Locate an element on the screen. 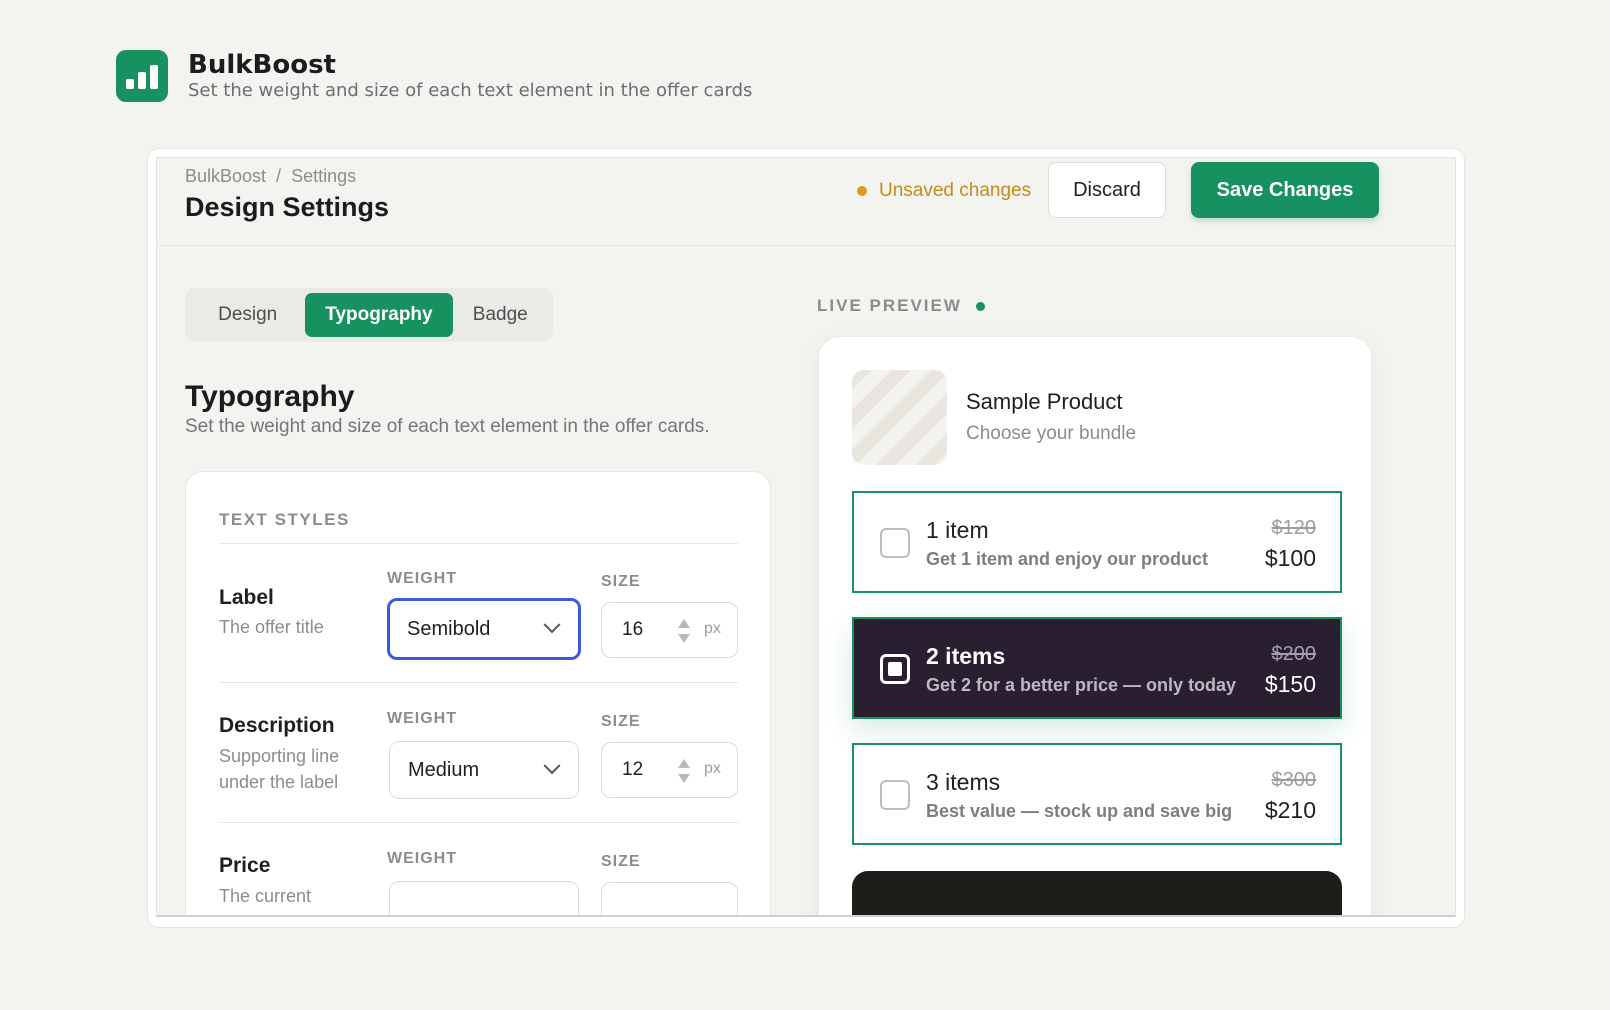 The width and height of the screenshot is (1610, 1010). label-size-value: 16 is located at coordinates (633, 629).